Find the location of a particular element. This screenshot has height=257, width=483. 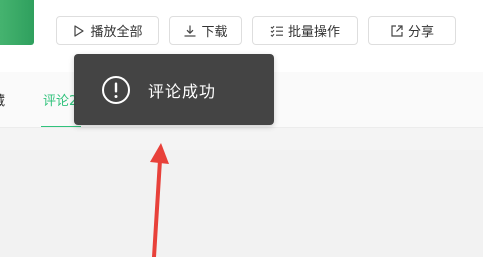

share-label: 分享 is located at coordinates (420, 32).